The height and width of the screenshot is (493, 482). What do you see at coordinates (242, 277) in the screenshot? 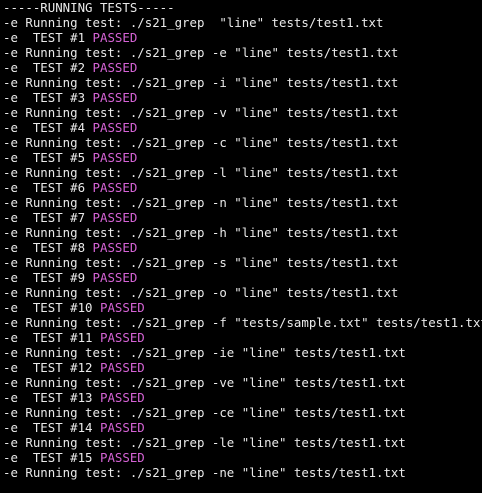
I see `test-result-line: -e TEST #9 PASSED` at bounding box center [242, 277].